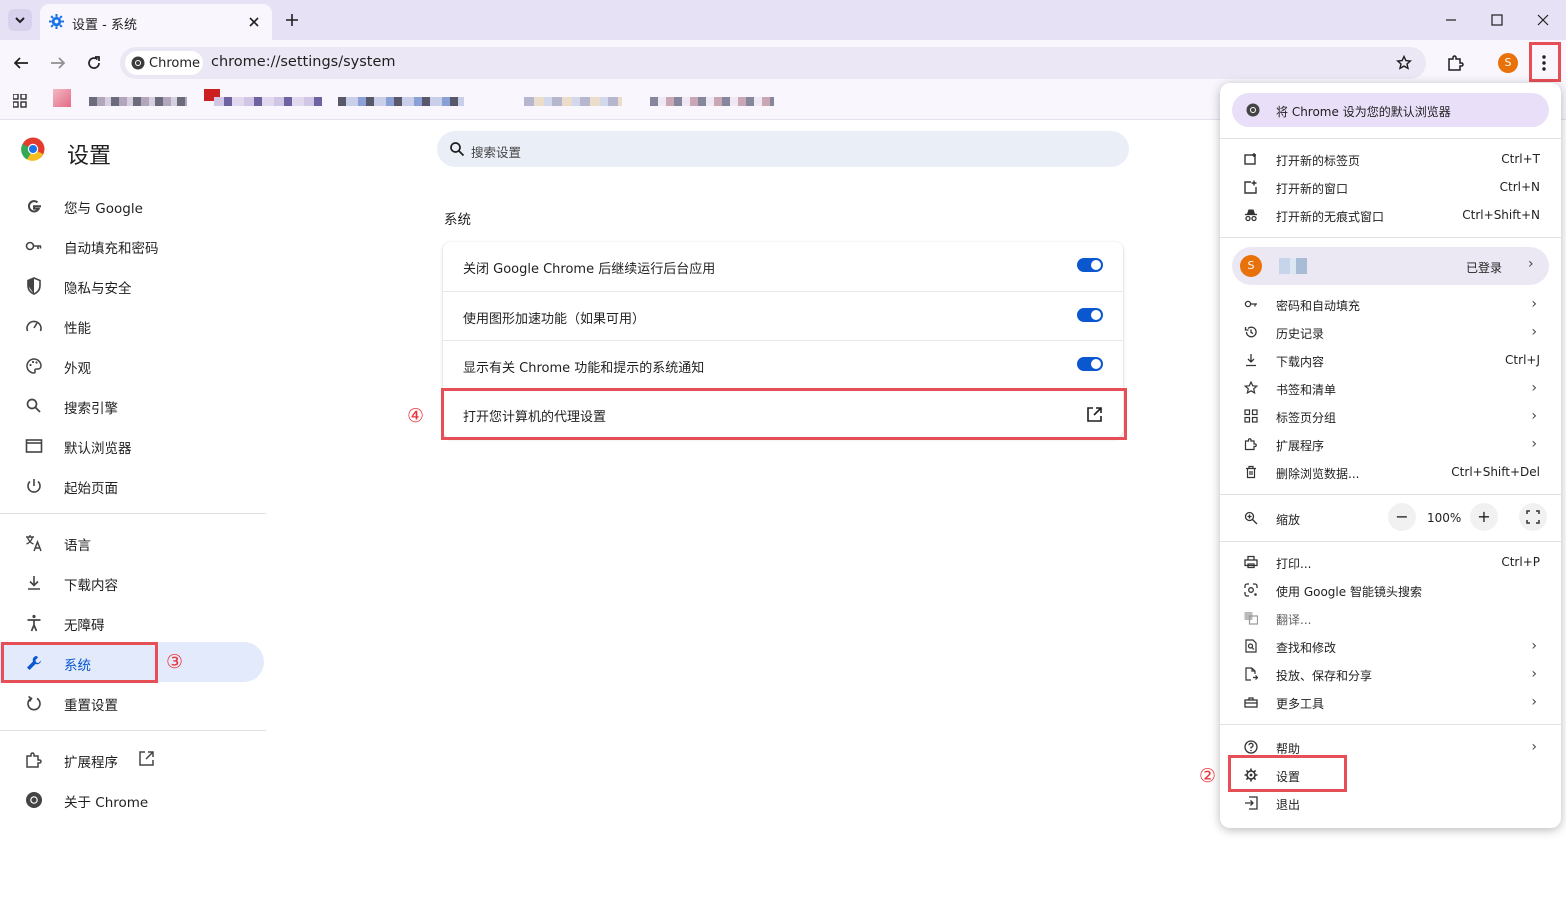 The image size is (1566, 907). I want to click on menu-item-google-lens: 使用 Google 智能镜头搜索, so click(1390, 590).